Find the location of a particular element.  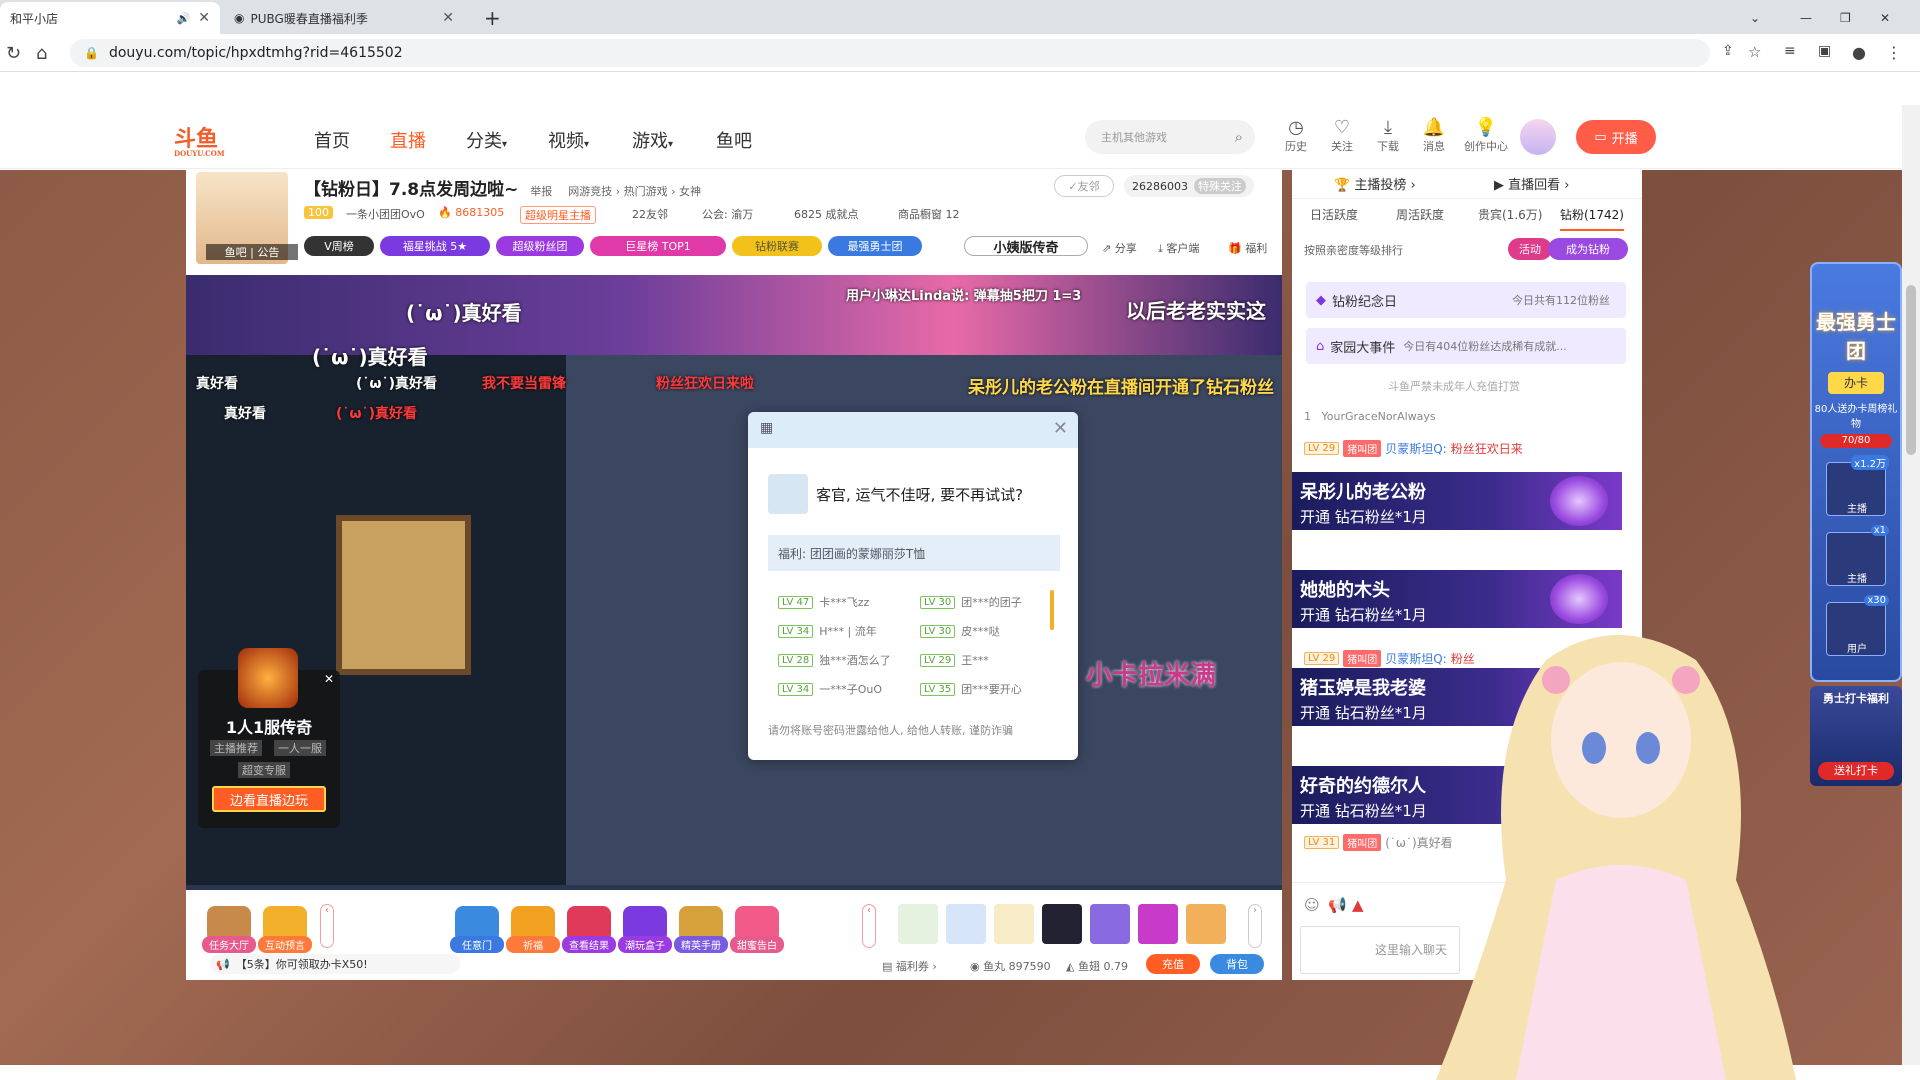

chat-message: LV 29 猪叫团 贝蒙斯坦Q: 粉丝狂欢日来 is located at coordinates (1413, 448).